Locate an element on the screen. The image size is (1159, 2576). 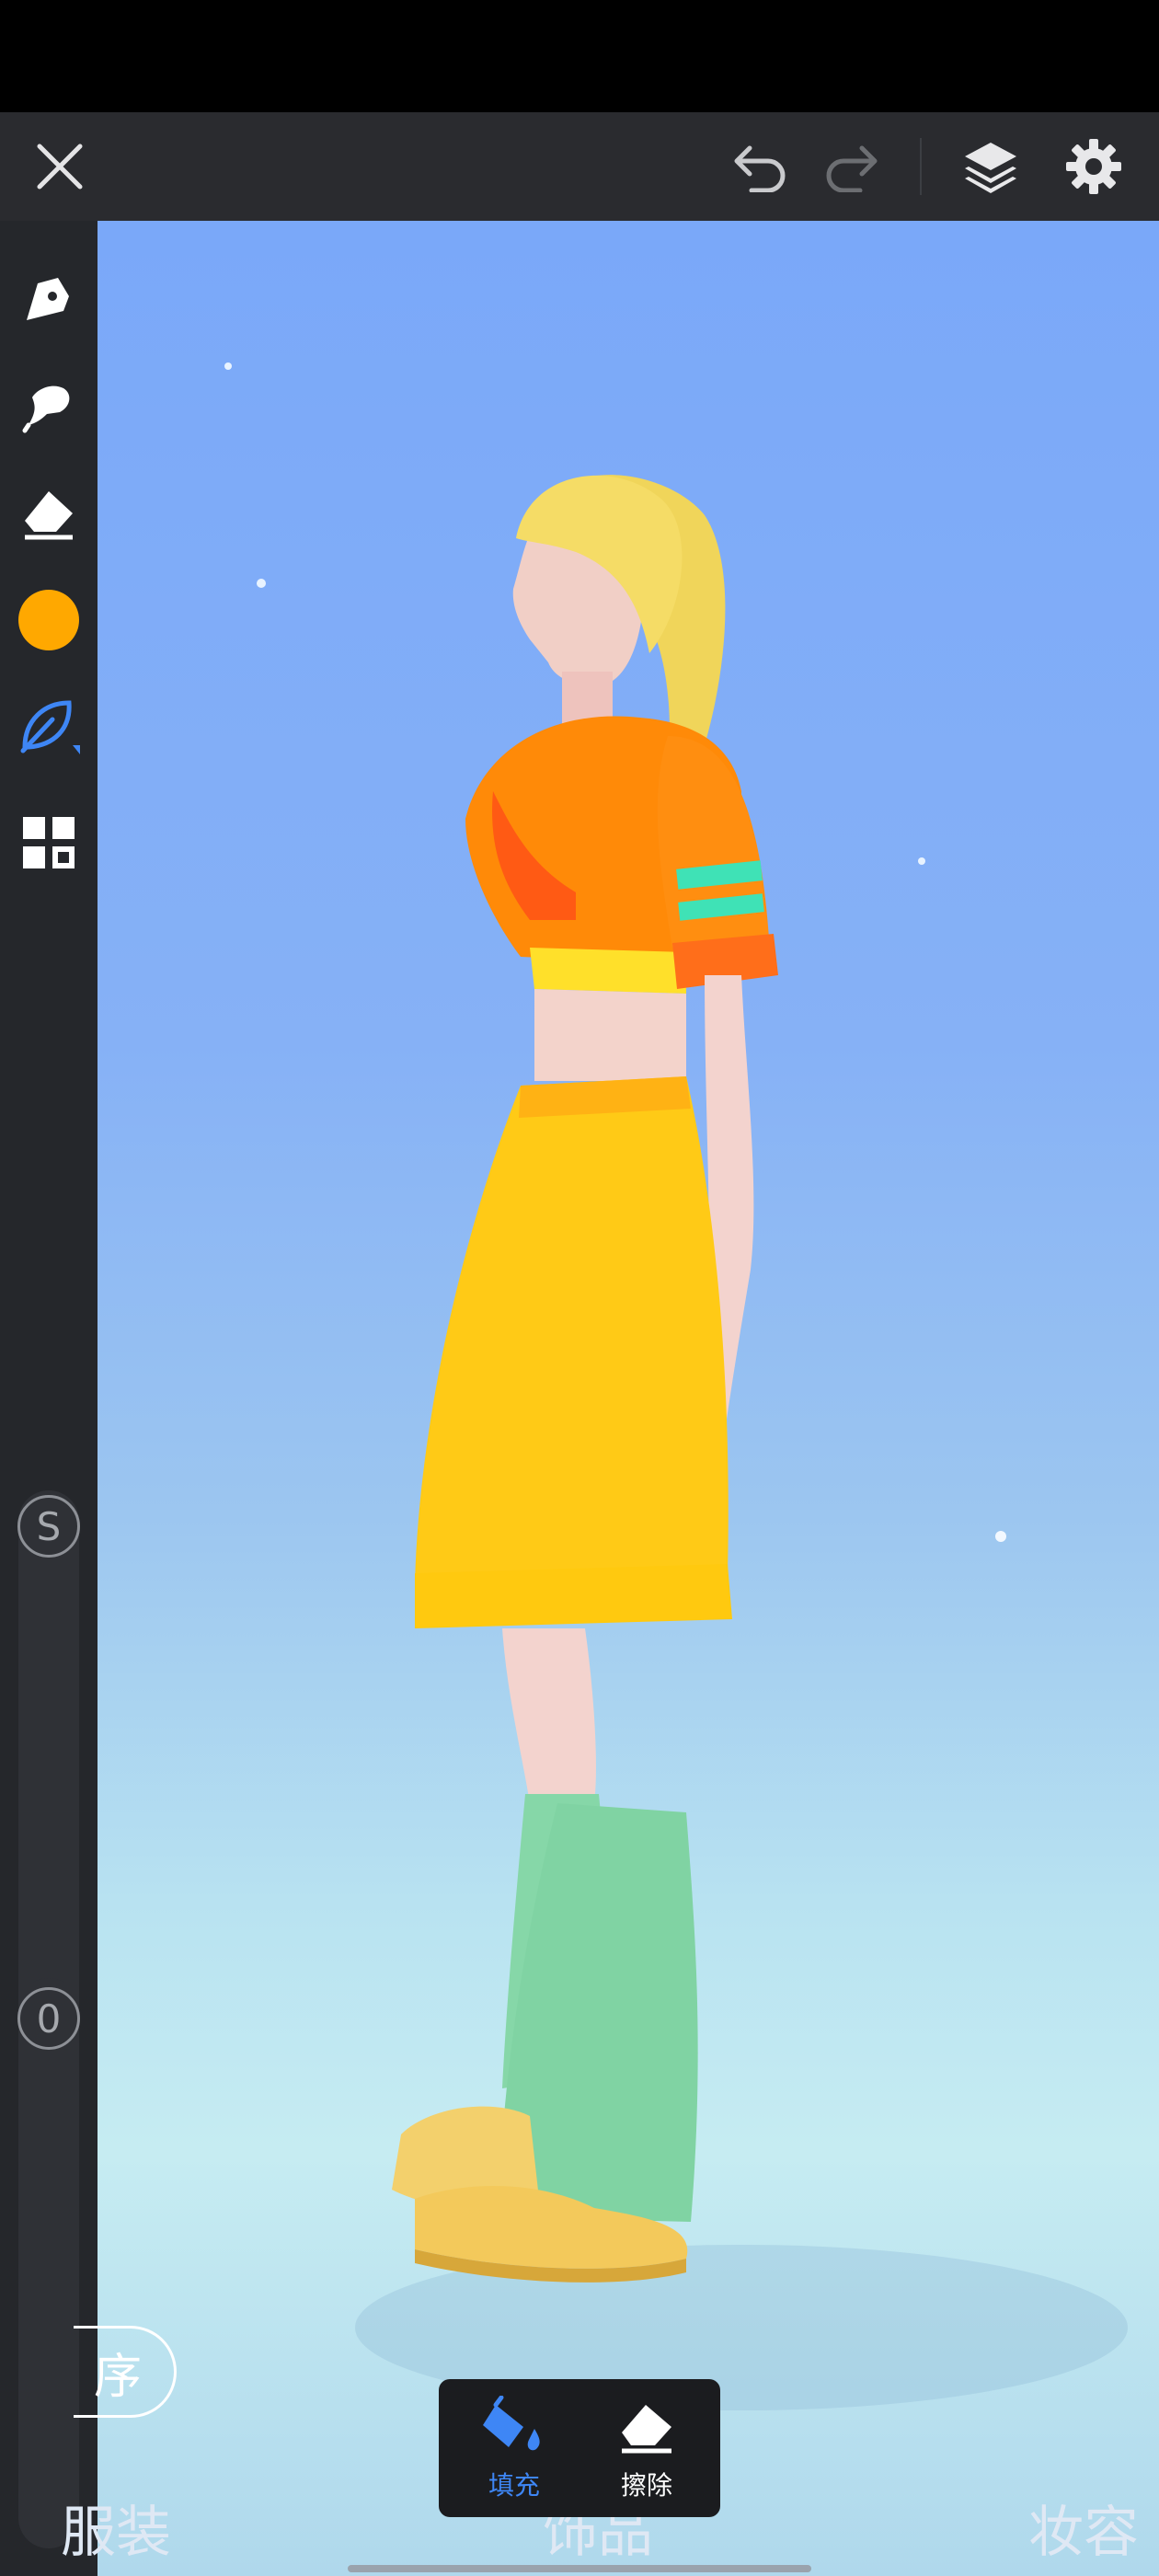
smudge-brush-button is located at coordinates (49, 405).